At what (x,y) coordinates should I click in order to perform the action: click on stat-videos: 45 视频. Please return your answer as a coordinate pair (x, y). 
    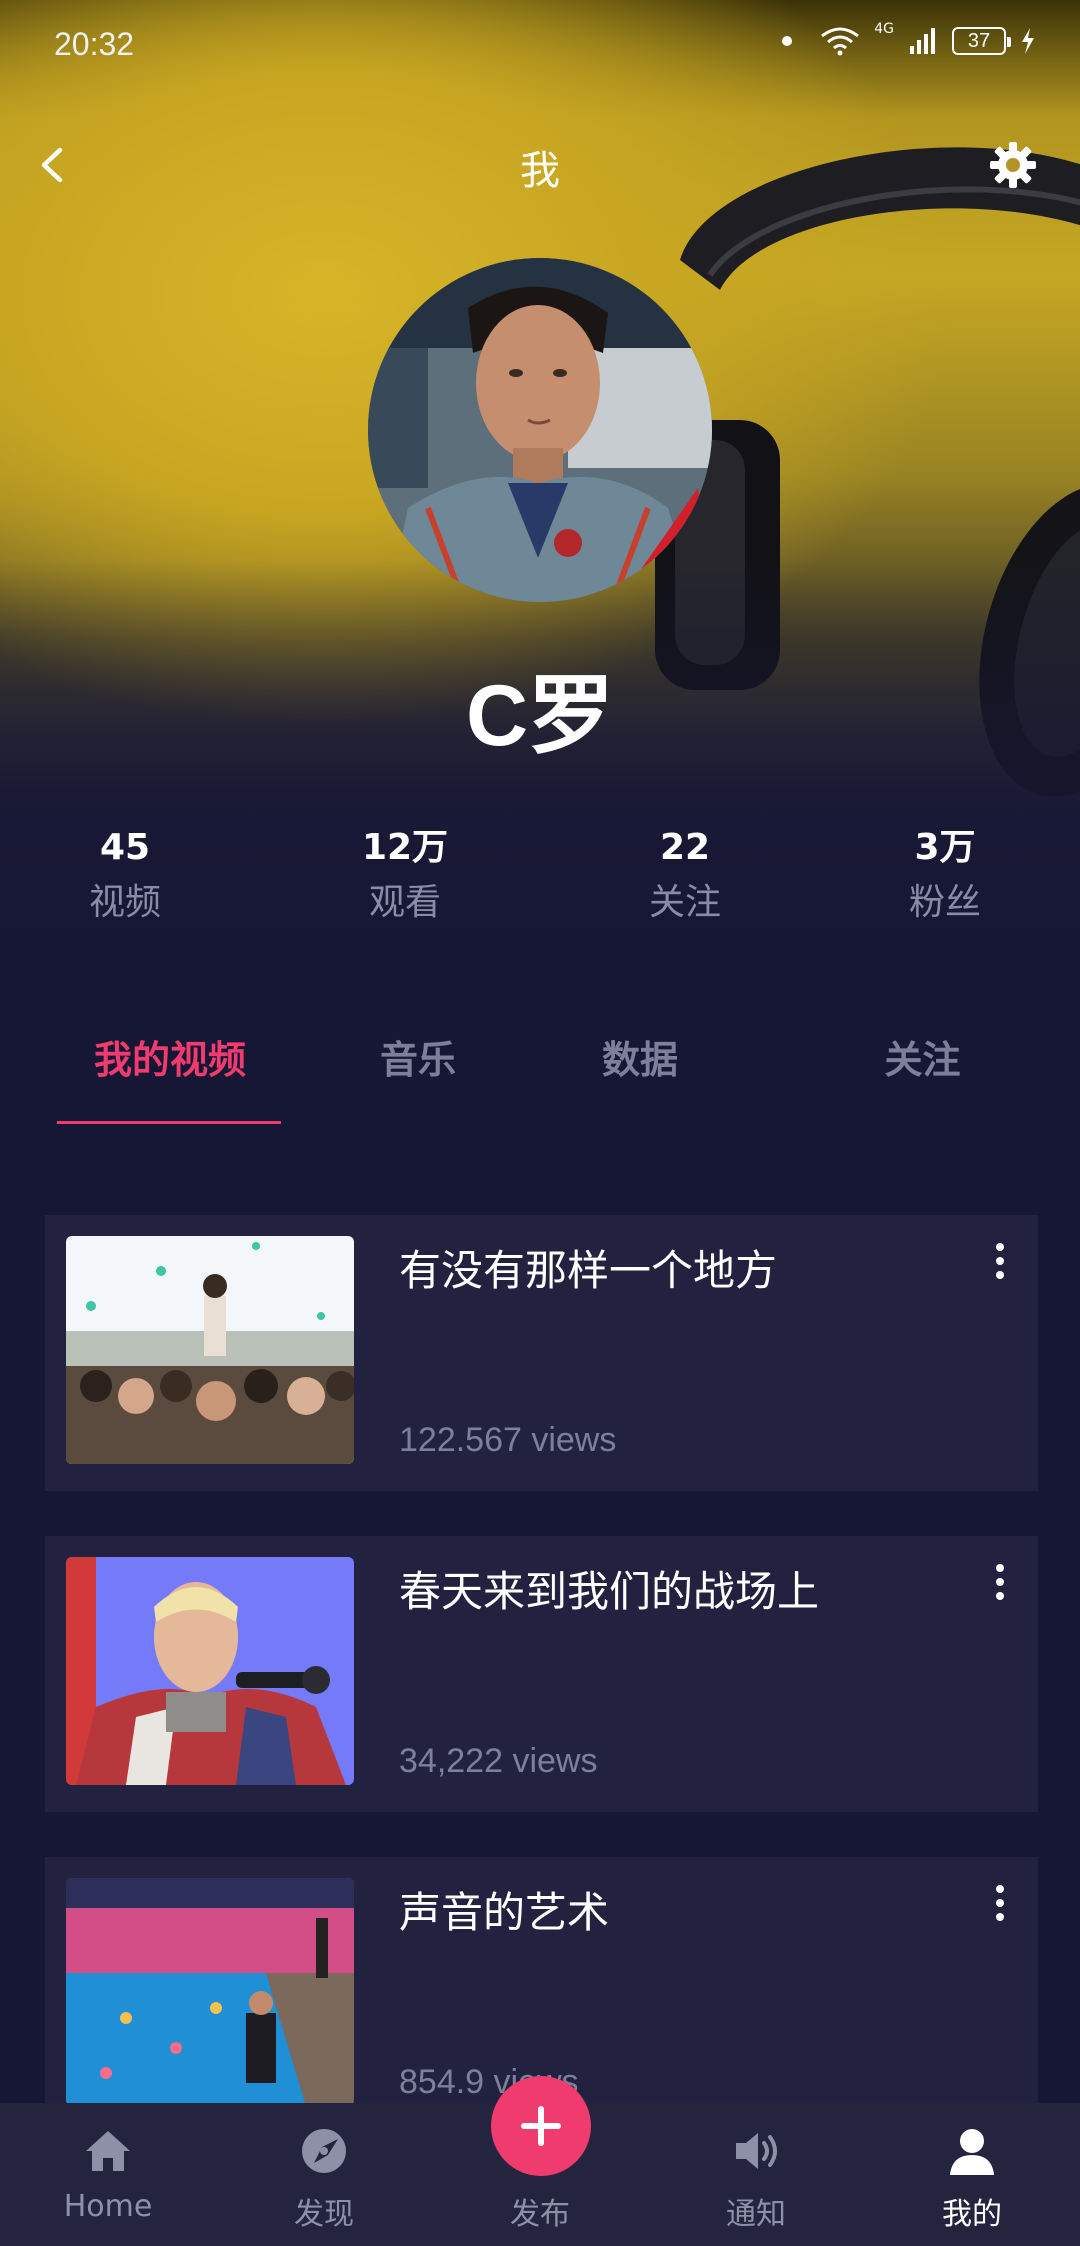
    Looking at the image, I should click on (125, 880).